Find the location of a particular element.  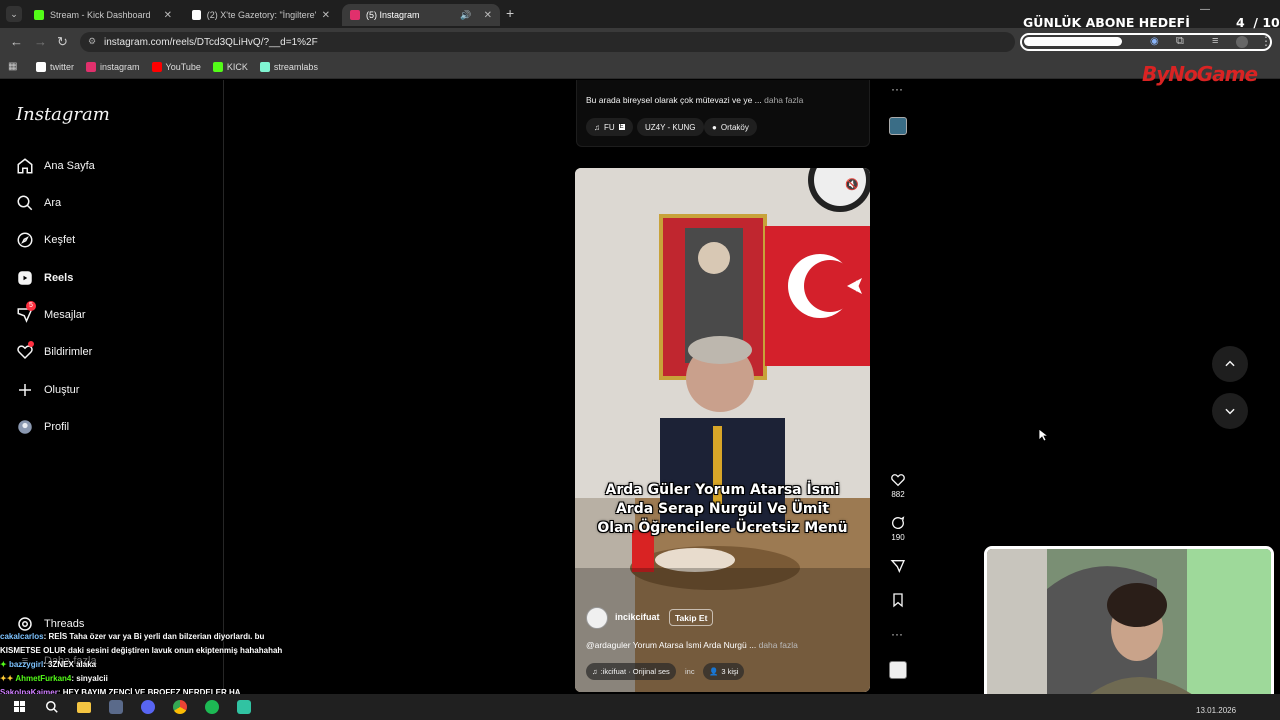

chrome-icon is located at coordinates (180, 707).